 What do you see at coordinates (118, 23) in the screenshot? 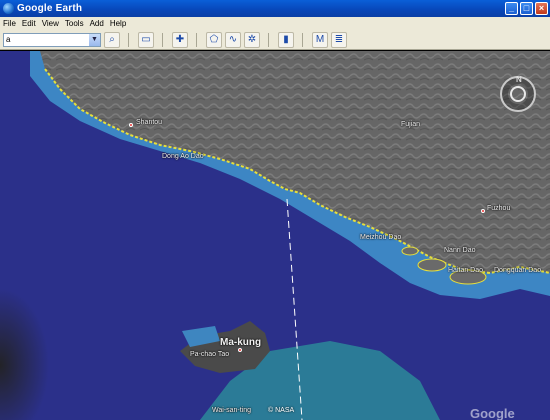
I see `menu-help: Help` at bounding box center [118, 23].